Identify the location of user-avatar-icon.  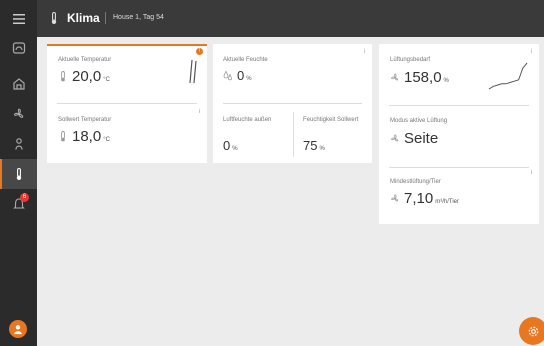
(18, 330).